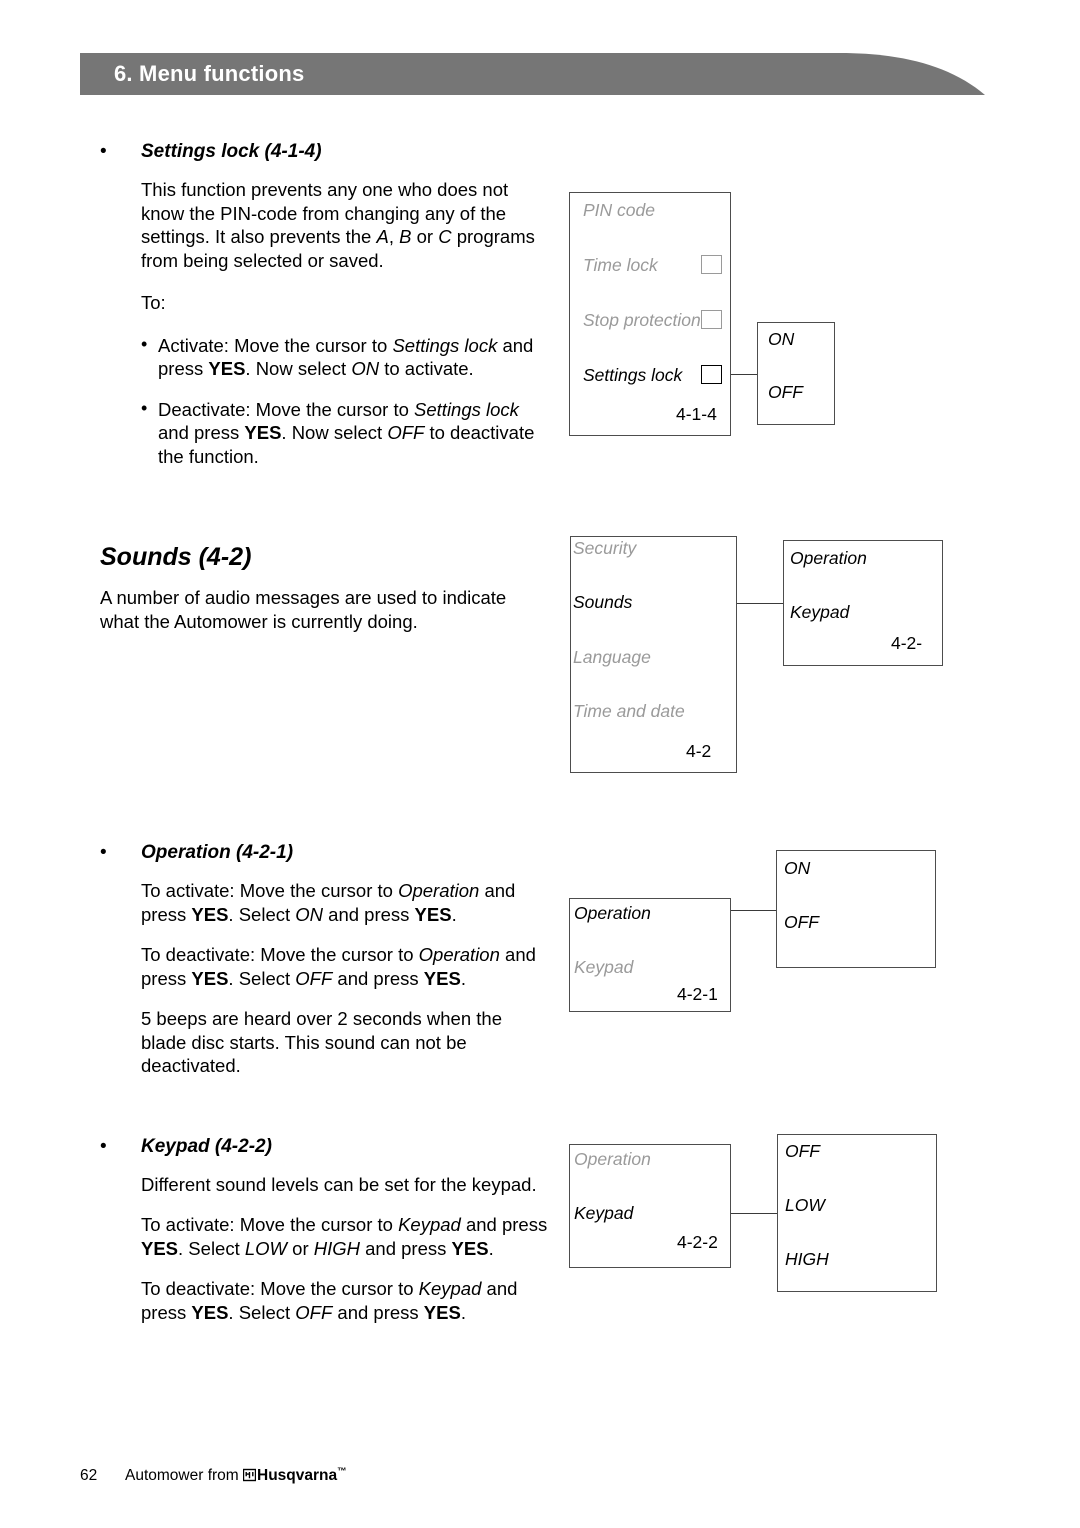 The image size is (1080, 1528). I want to click on footer-text: Automower from, so click(182, 1476).